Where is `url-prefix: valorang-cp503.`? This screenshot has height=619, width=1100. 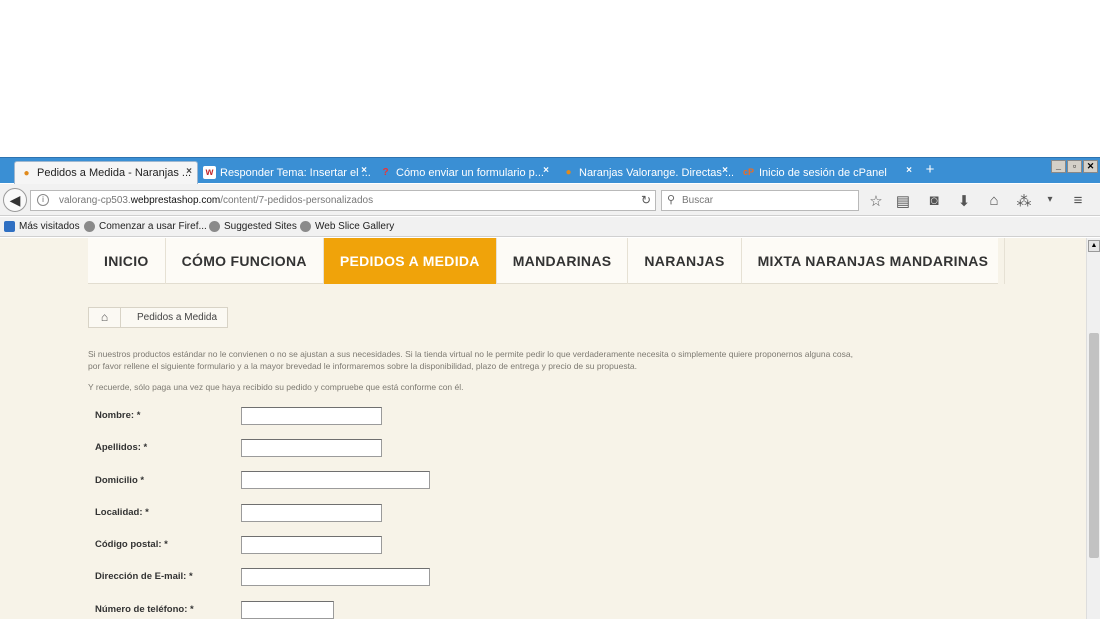
url-prefix: valorang-cp503. is located at coordinates (95, 200).